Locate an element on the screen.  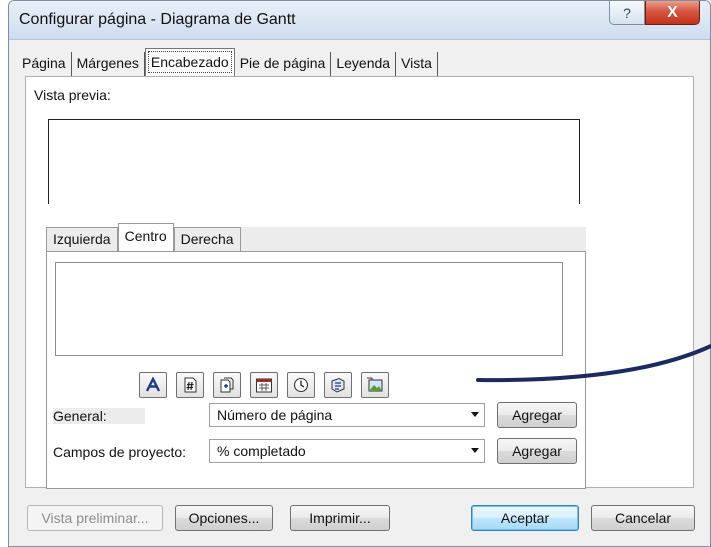
close-icon: X is located at coordinates (672, 12).